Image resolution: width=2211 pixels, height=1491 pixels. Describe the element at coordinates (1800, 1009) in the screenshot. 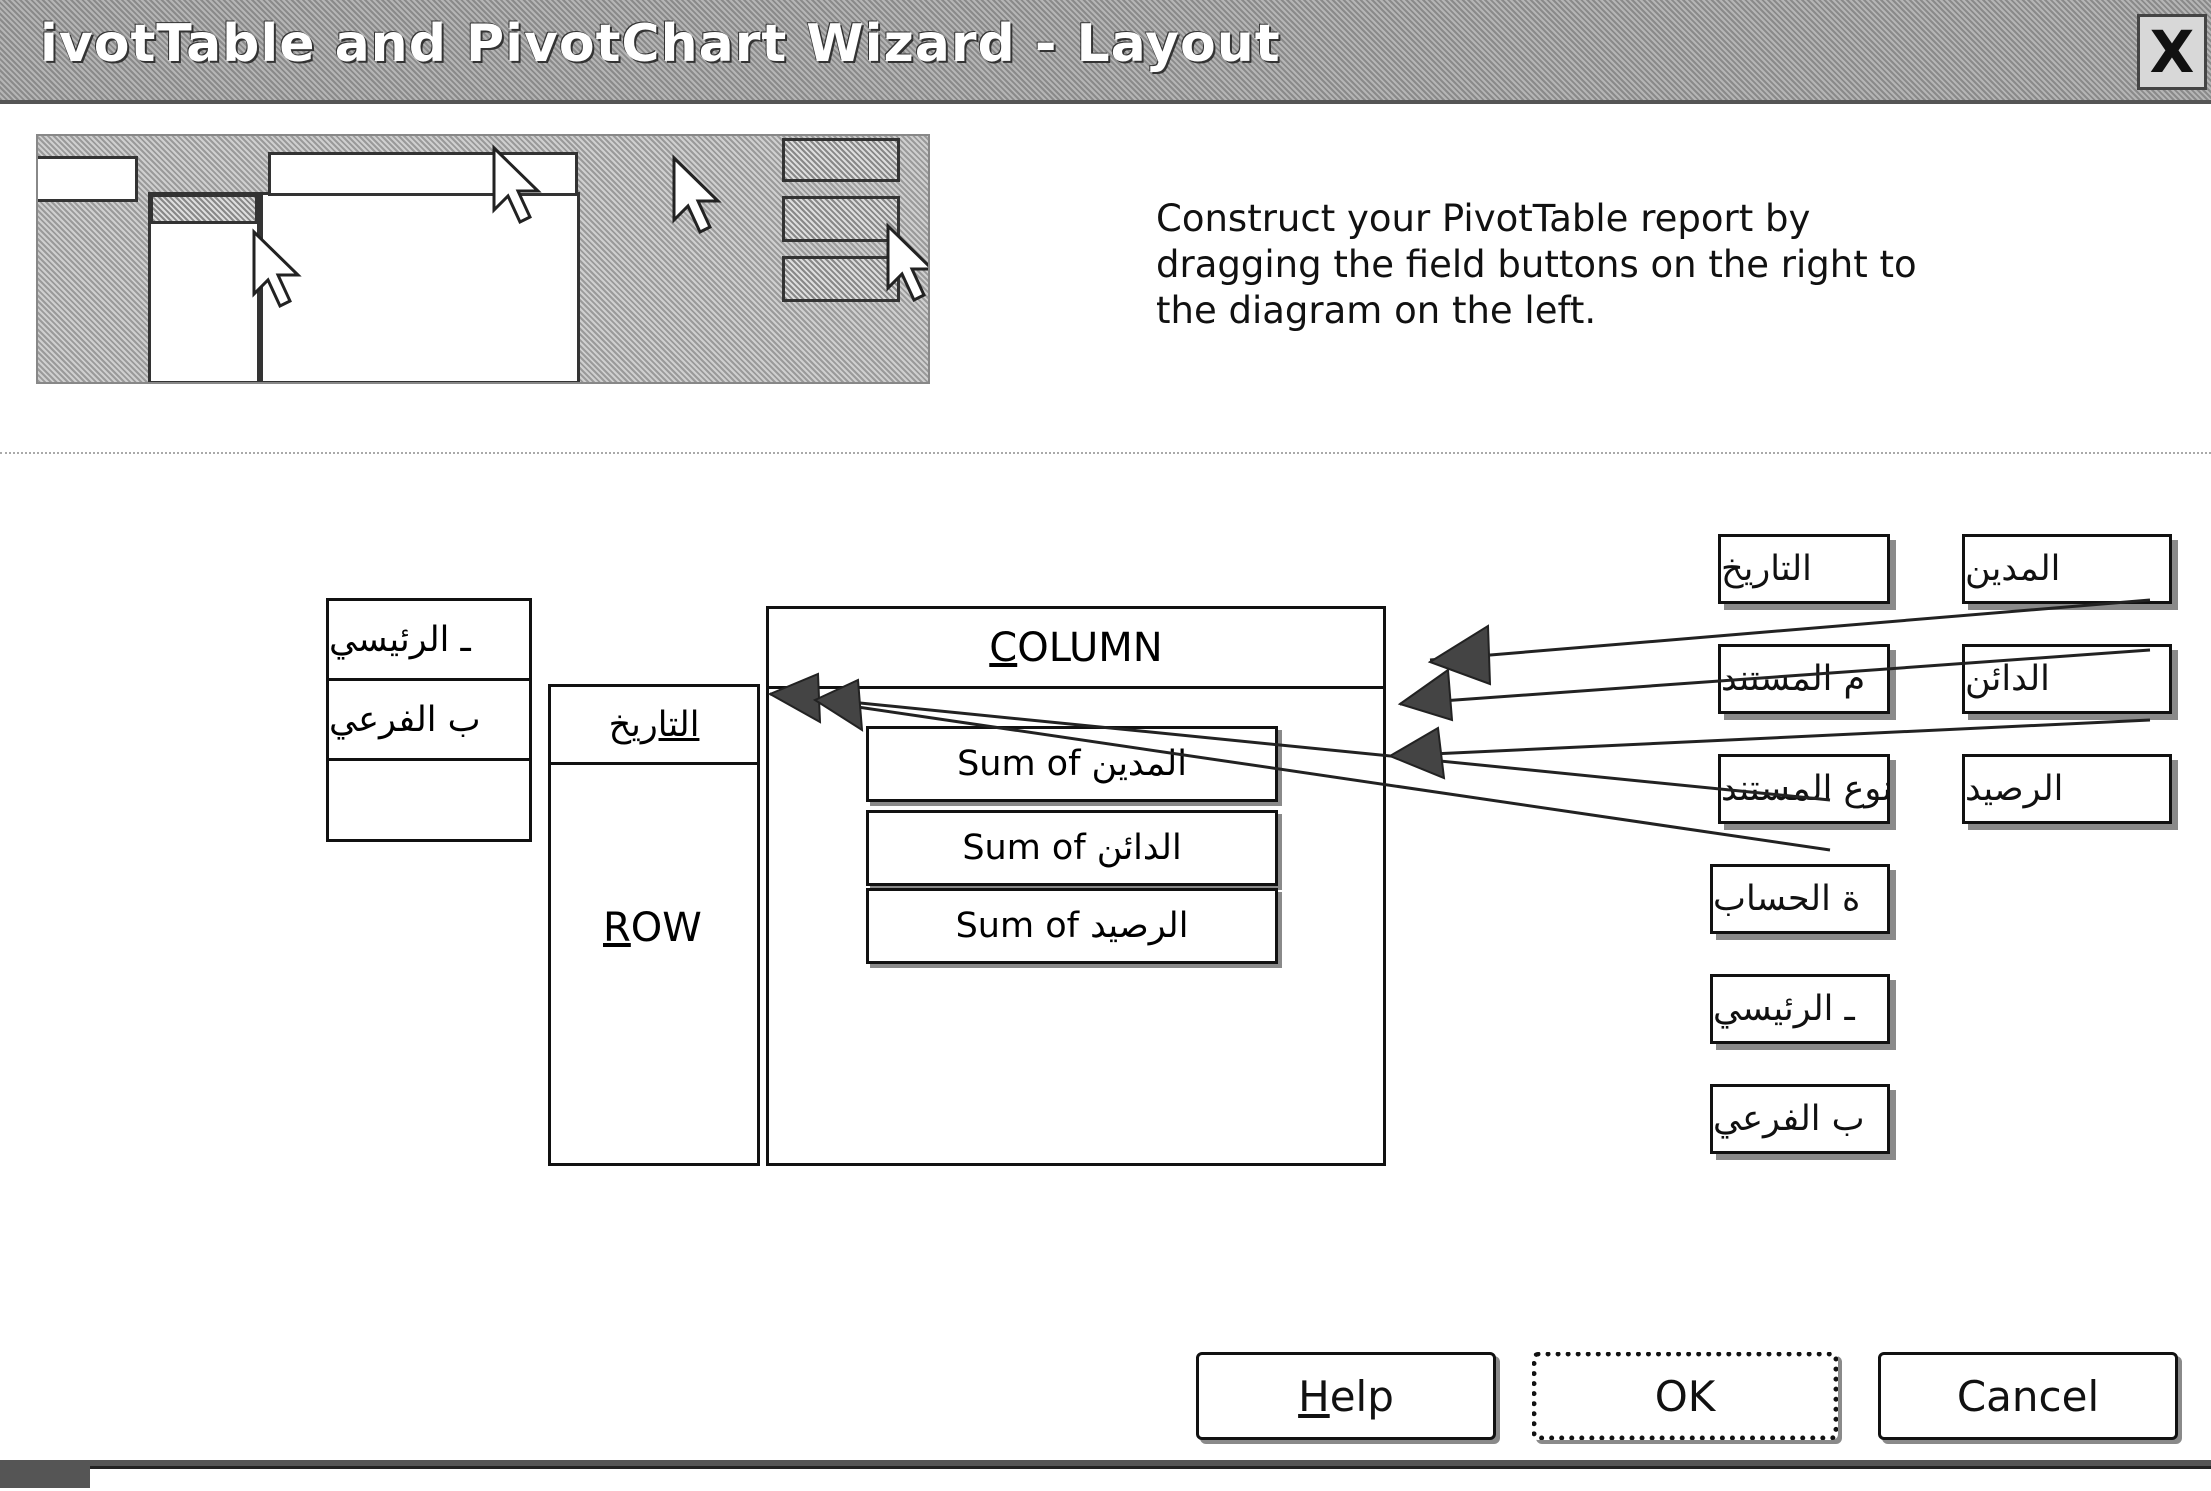

I see `field-button: ـ الرئيسي` at that location.